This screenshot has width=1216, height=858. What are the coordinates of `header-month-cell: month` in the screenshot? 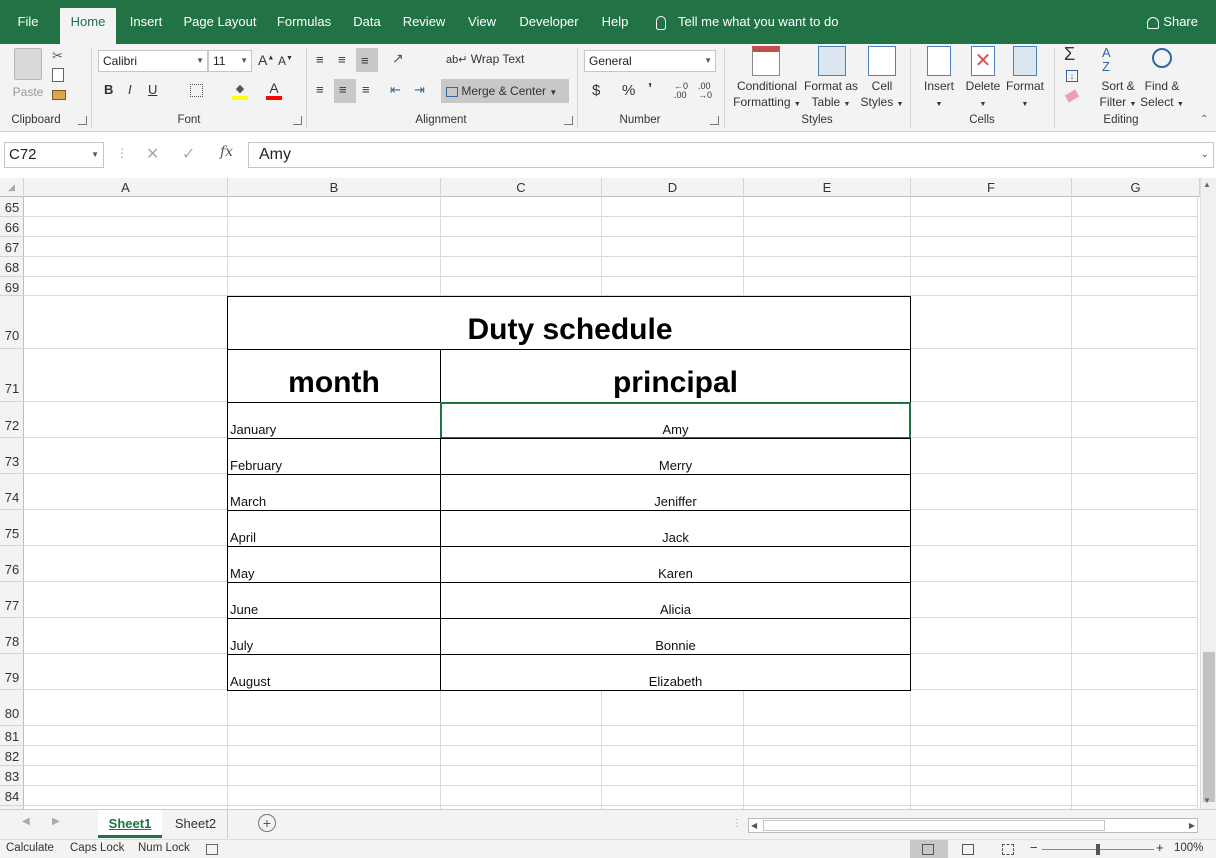 It's located at (334, 376).